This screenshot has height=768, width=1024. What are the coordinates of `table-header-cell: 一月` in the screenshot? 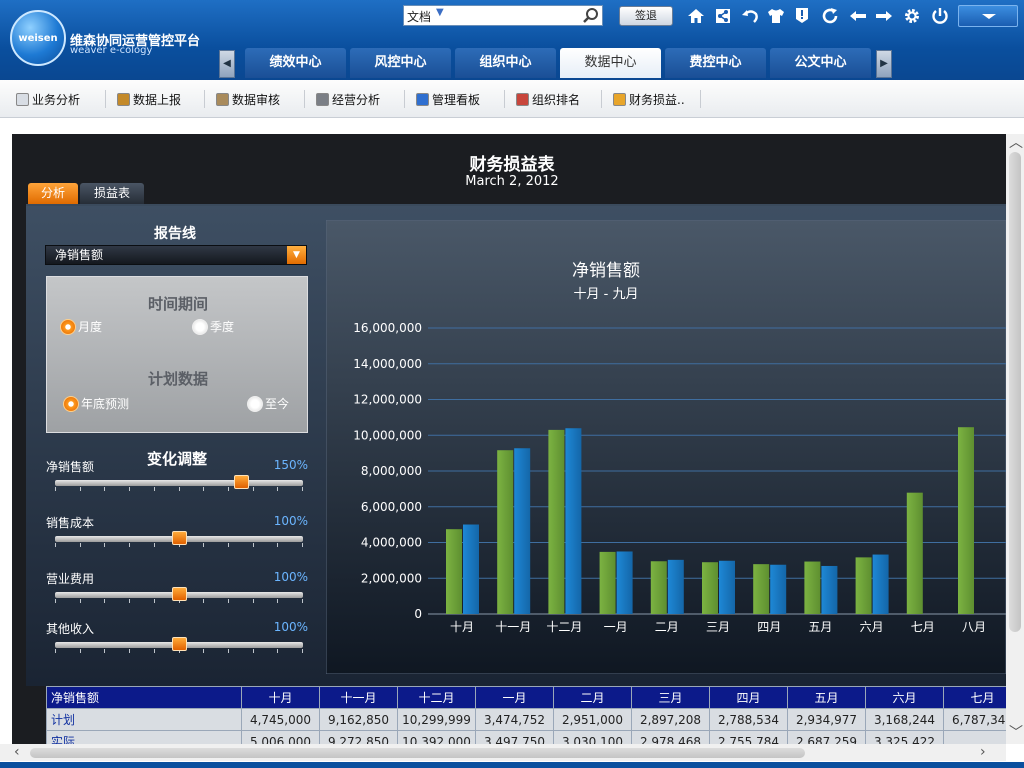 It's located at (514, 697).